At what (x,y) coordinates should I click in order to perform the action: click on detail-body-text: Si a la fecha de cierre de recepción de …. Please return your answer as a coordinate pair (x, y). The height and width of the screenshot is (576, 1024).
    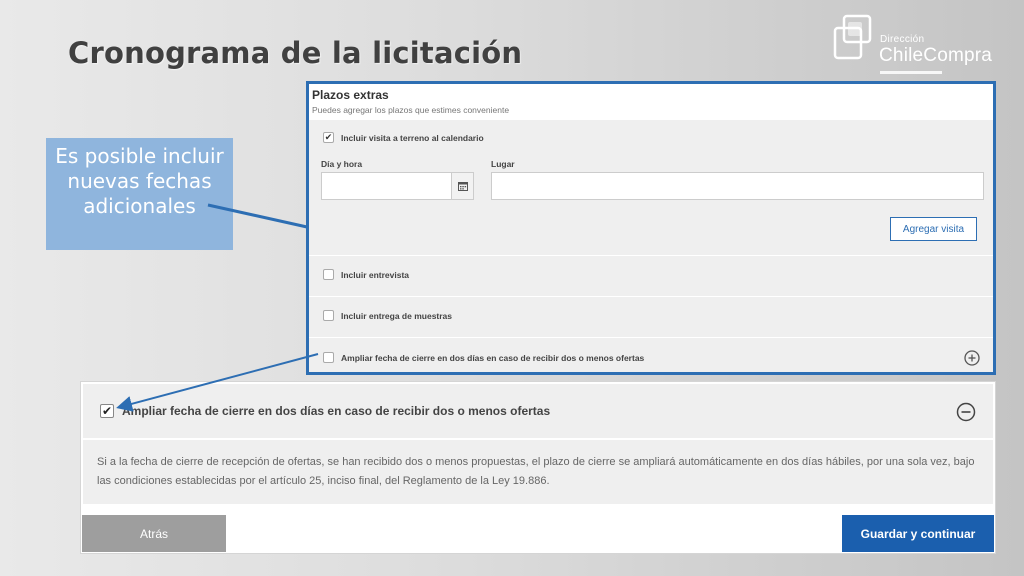
    Looking at the image, I should click on (538, 472).